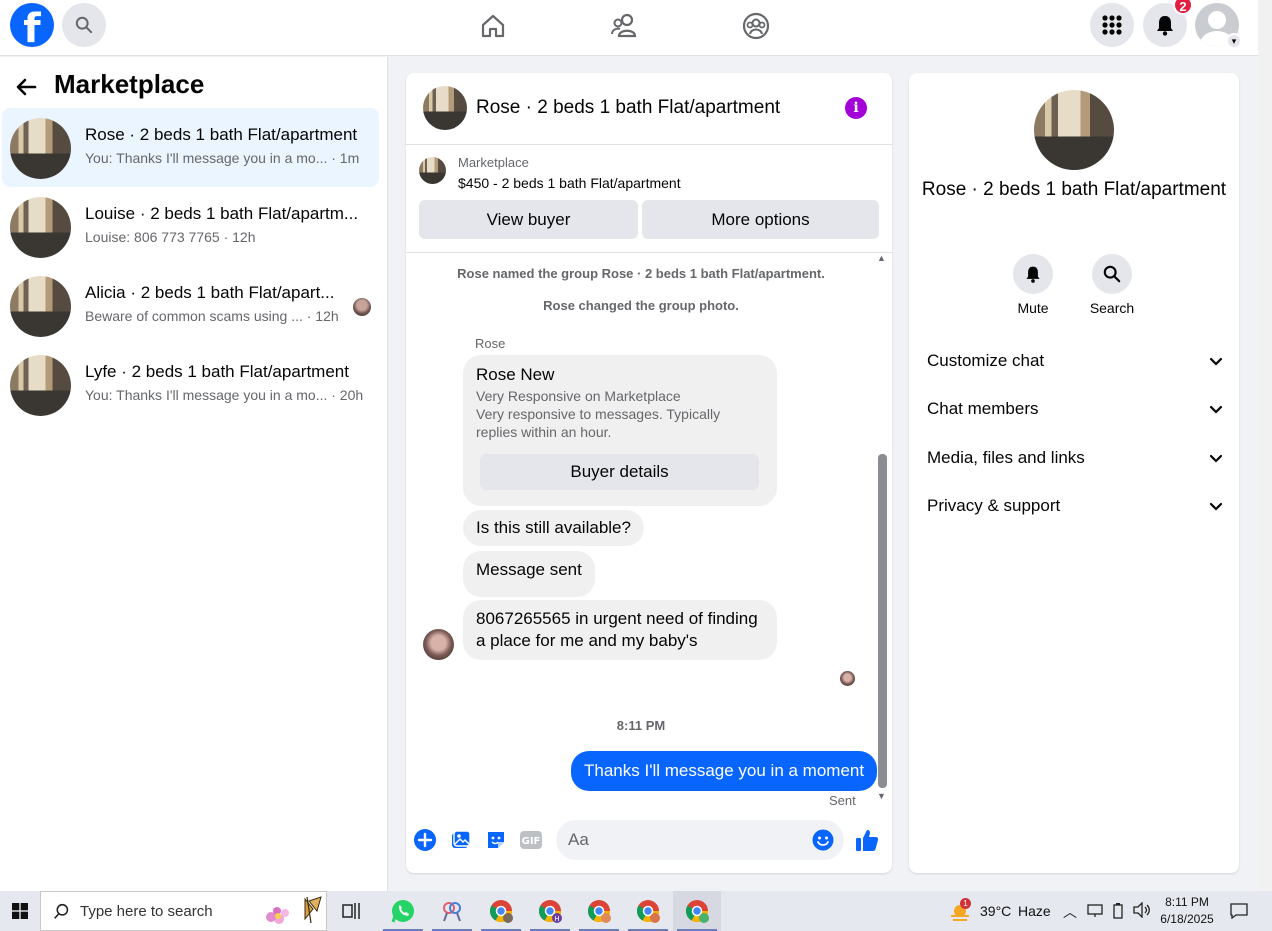  I want to click on mute-label: Mute, so click(1033, 308).